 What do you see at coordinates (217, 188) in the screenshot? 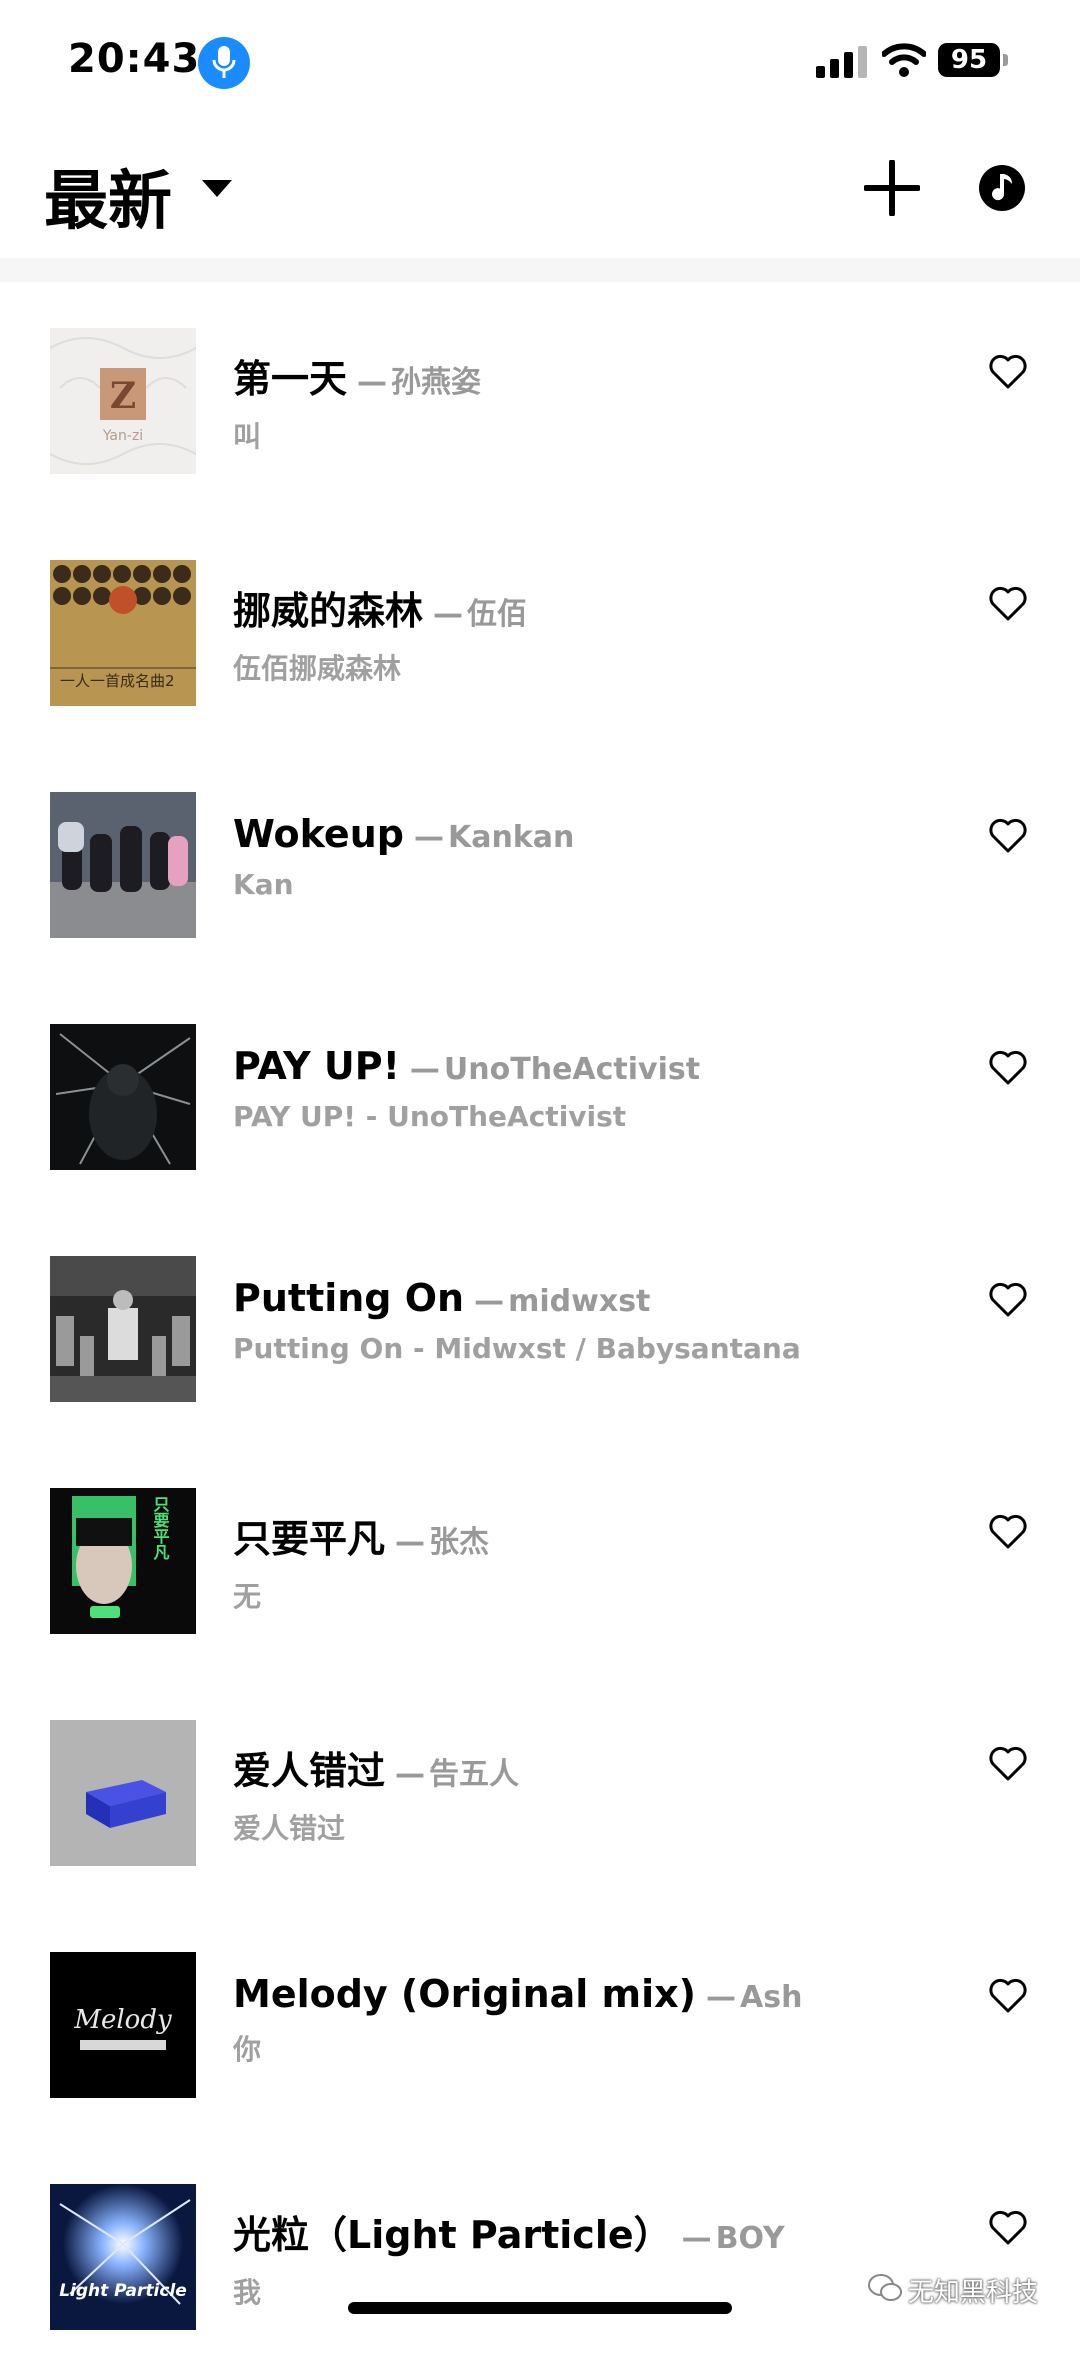
I see `caret-down-icon` at bounding box center [217, 188].